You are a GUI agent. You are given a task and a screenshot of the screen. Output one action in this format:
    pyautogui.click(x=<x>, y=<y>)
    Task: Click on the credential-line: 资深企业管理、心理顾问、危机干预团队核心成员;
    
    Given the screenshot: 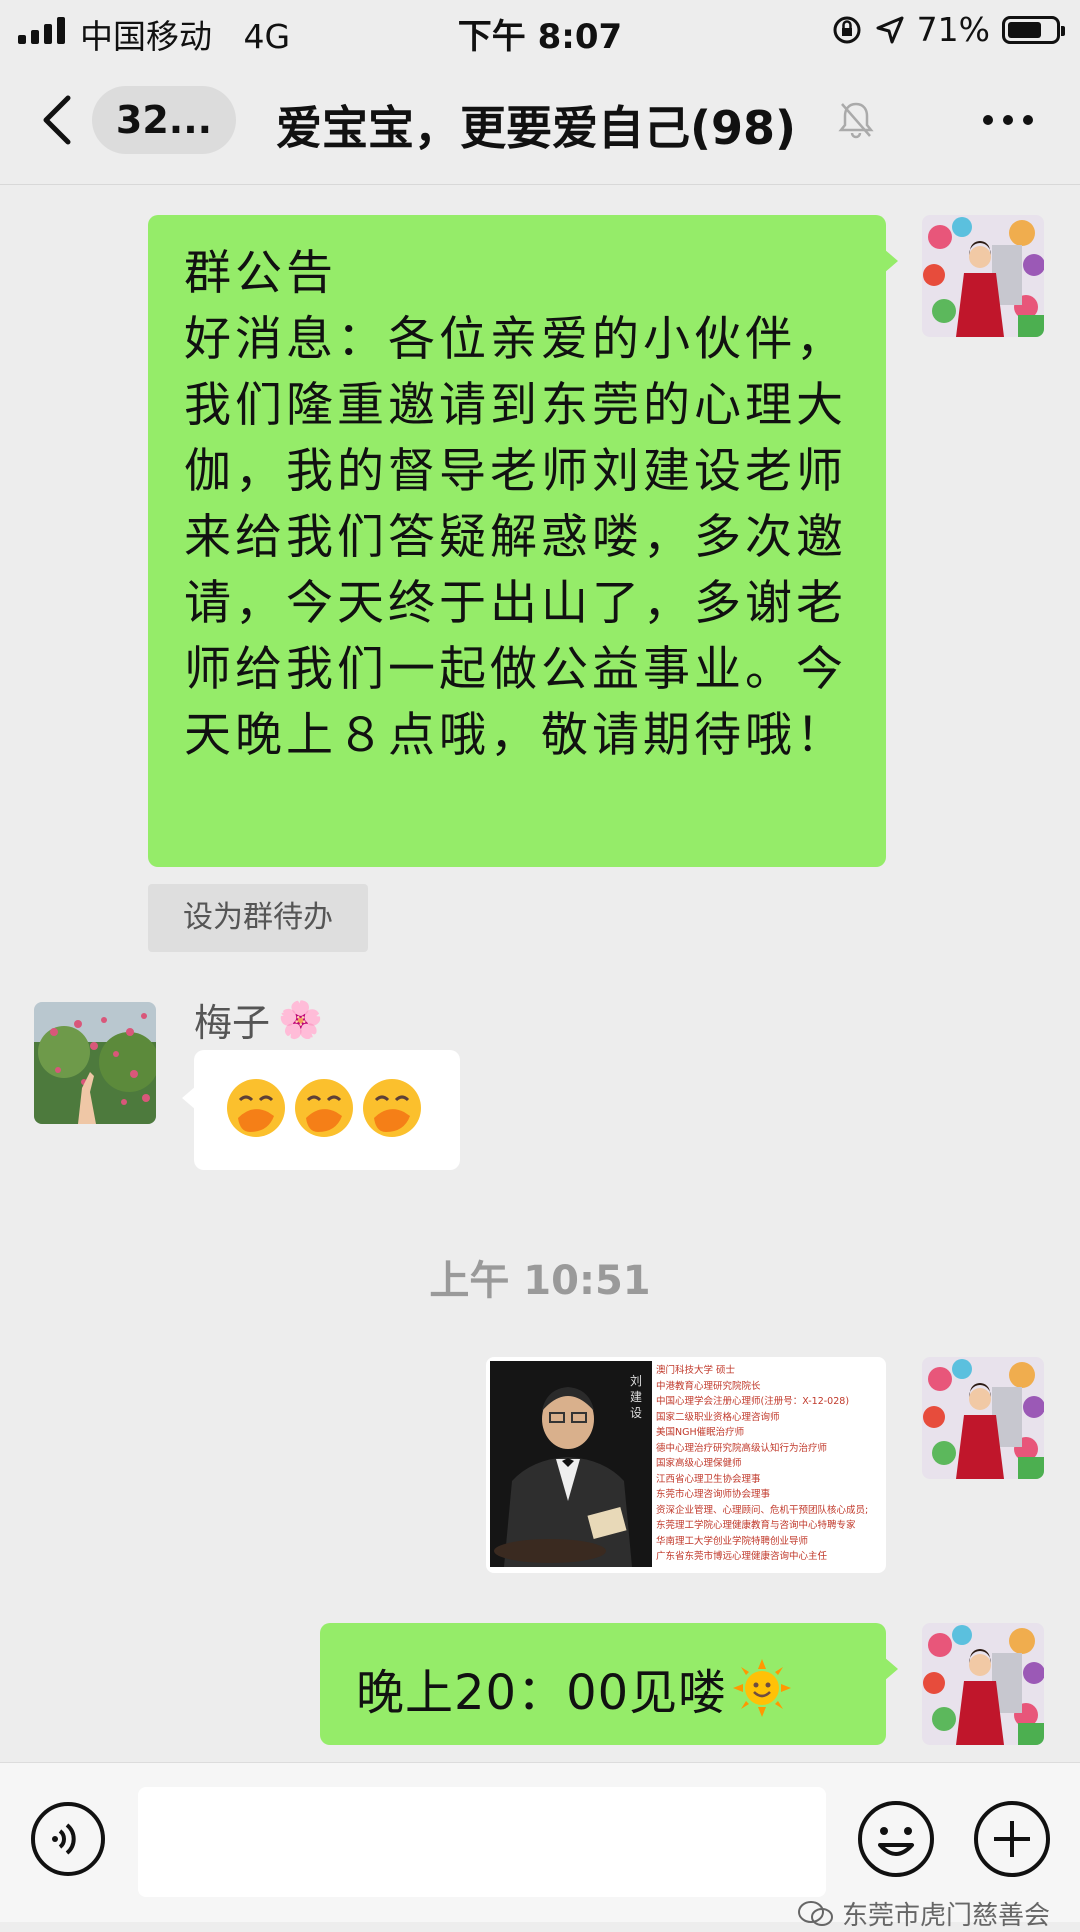 What is the action you would take?
    pyautogui.click(x=762, y=1510)
    